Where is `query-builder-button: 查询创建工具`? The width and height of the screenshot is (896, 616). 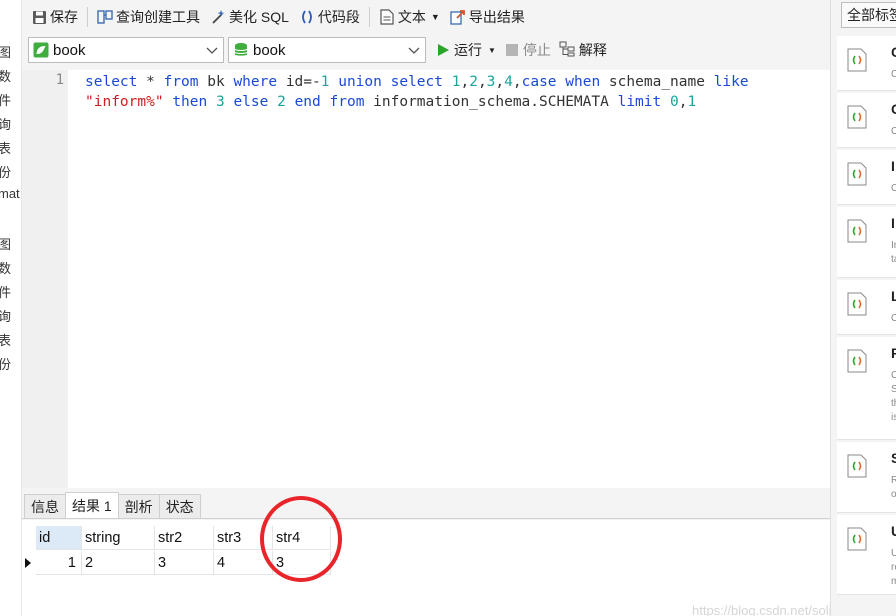
query-builder-button: 查询创建工具 is located at coordinates (148, 17).